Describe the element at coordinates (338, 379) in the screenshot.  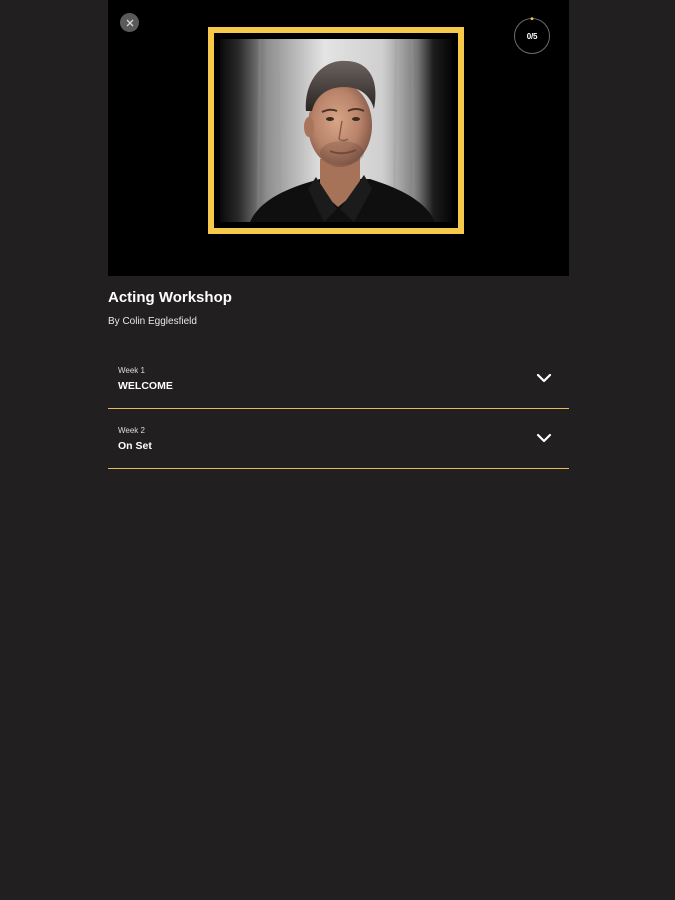
I see `week-item-1: Week 1 WELCOME` at that location.